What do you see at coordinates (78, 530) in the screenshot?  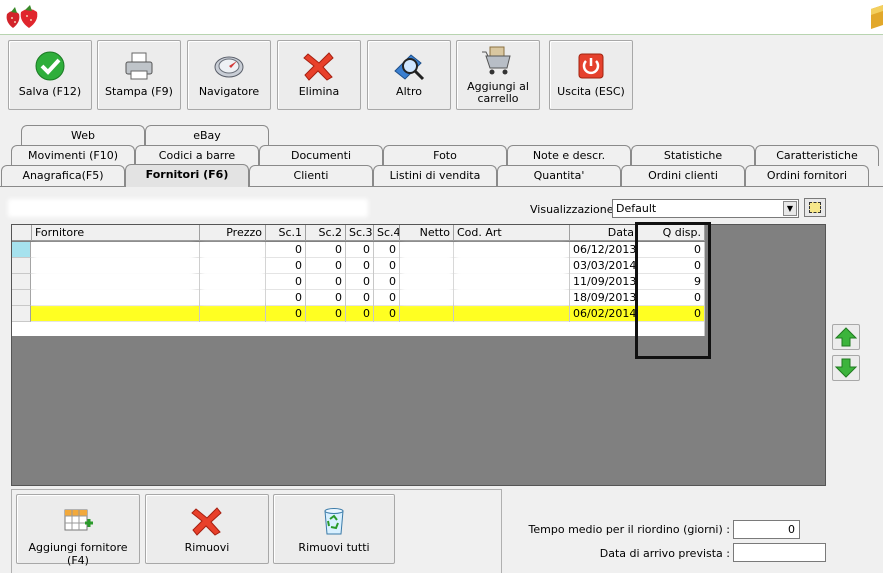 I see `add-supplier-button: Aggiungi fornitore (F4)` at bounding box center [78, 530].